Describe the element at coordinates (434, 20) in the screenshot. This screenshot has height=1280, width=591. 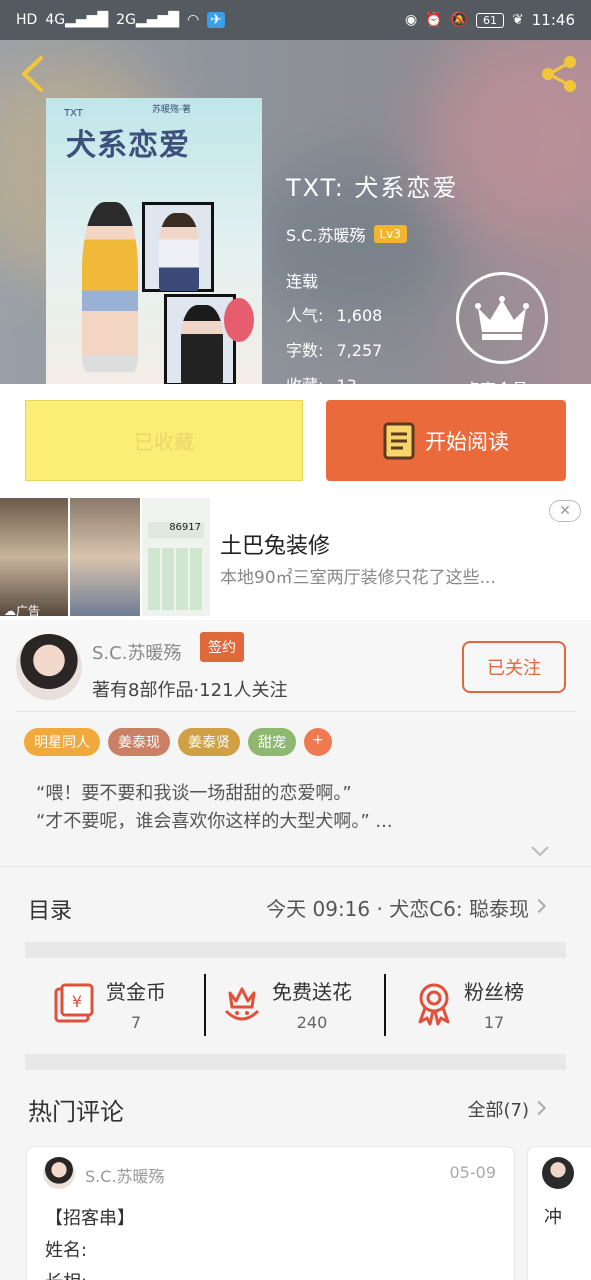
I see `alarm-icon: ⏰` at that location.